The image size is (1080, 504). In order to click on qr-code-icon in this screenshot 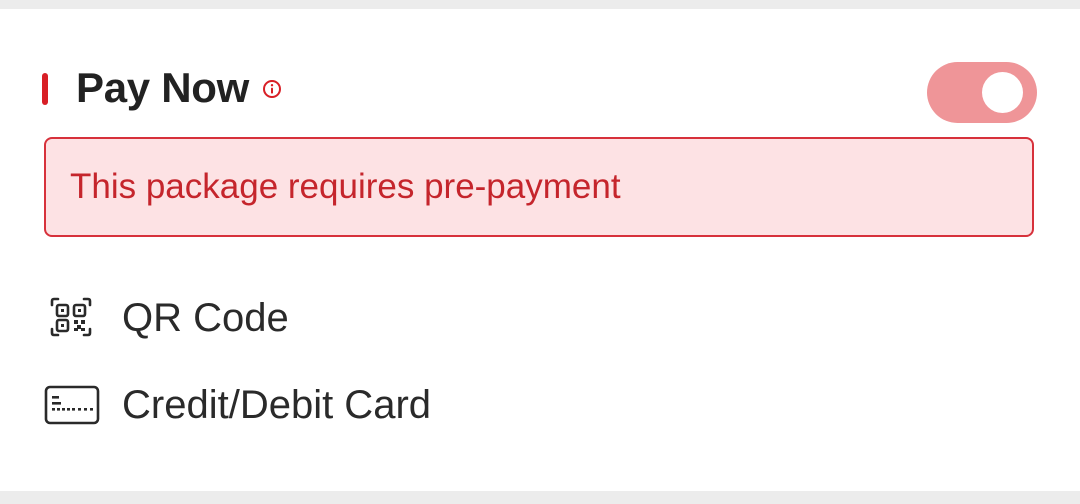, I will do `click(71, 317)`.